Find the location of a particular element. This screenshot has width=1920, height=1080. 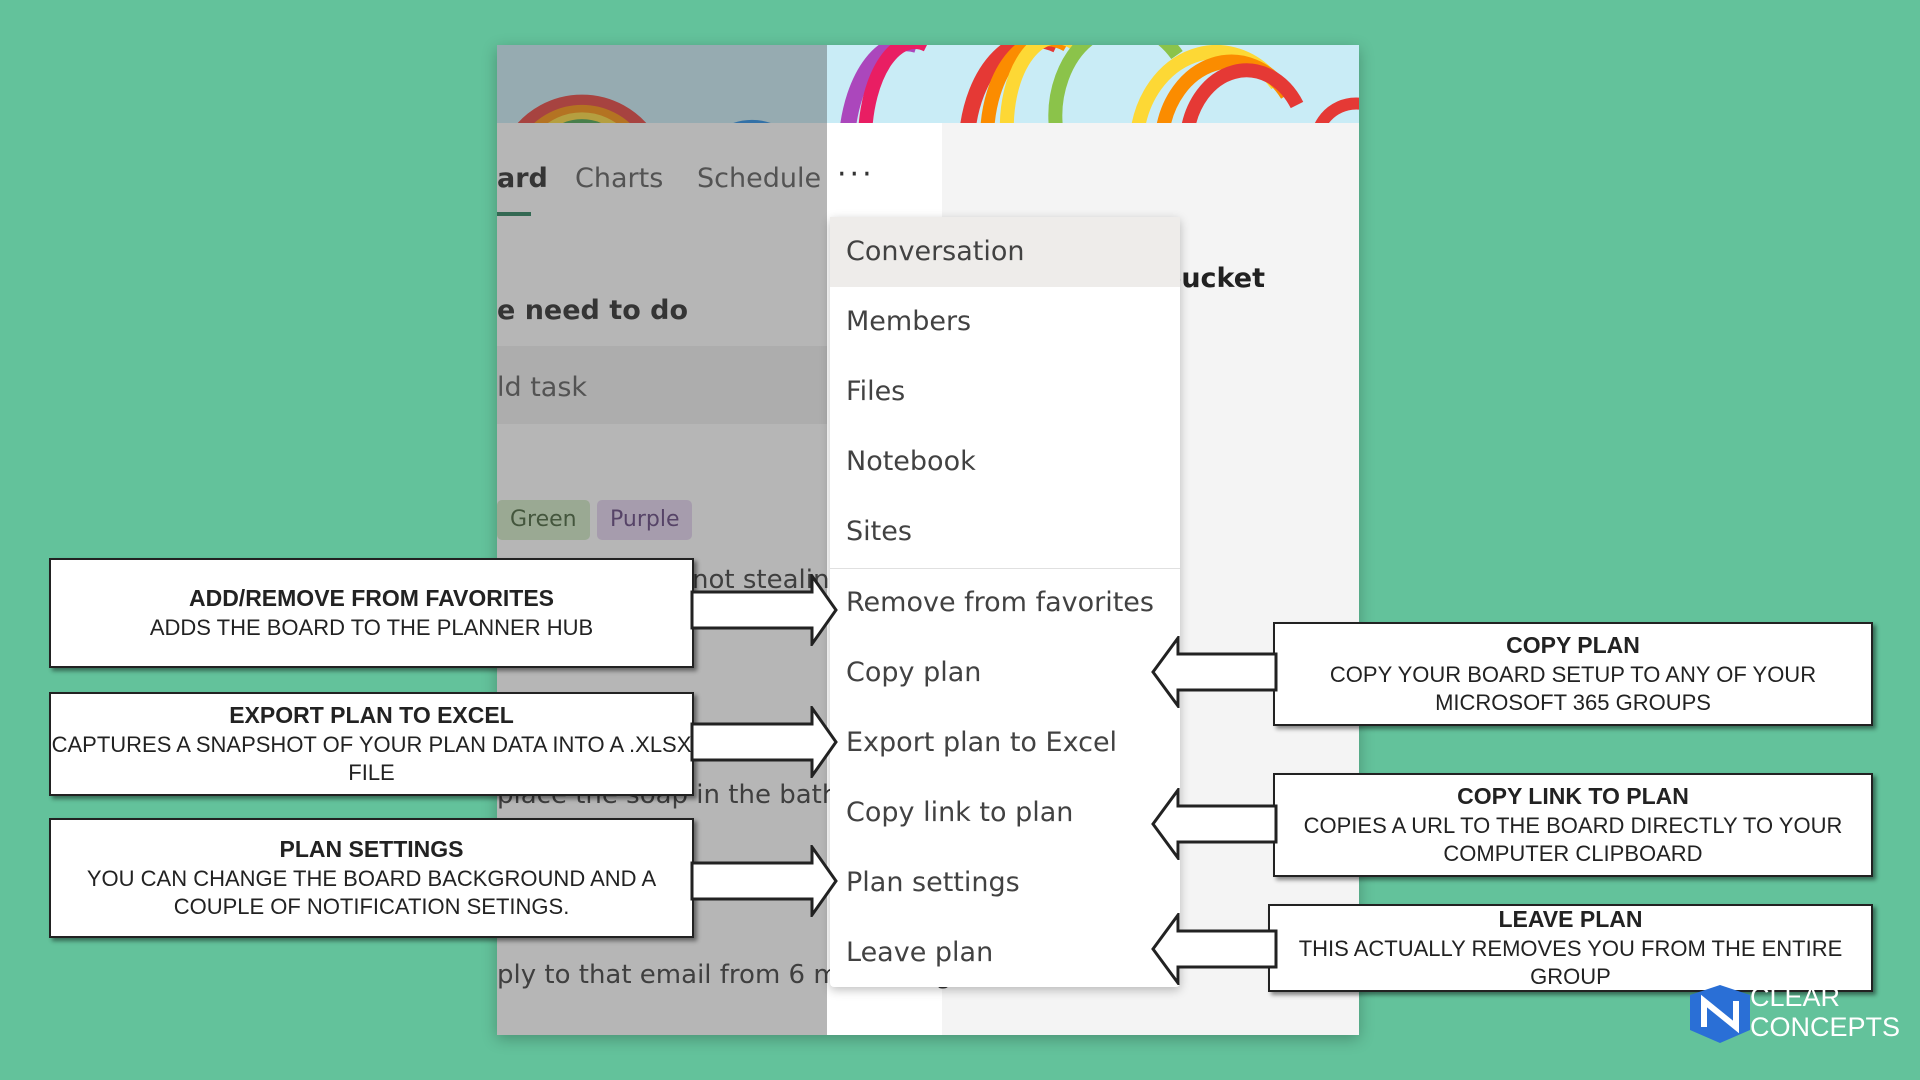

callout-title: COPY PLAN is located at coordinates (1573, 645).